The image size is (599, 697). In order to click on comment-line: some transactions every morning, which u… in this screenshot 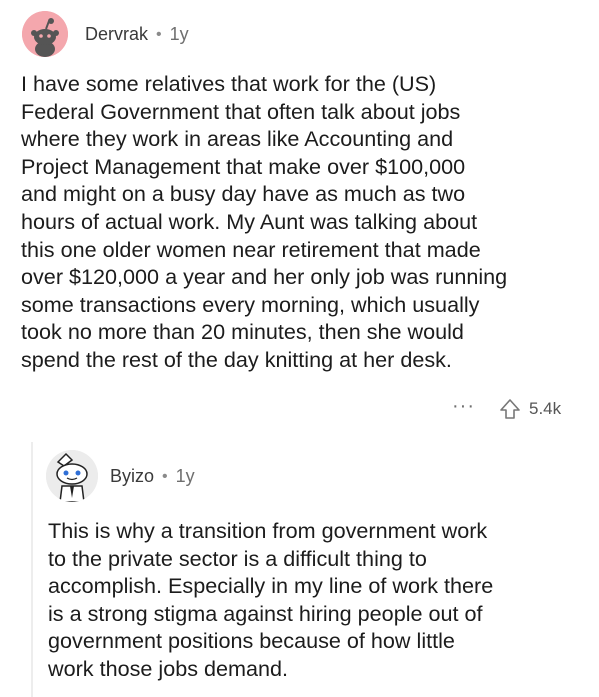, I will do `click(250, 304)`.